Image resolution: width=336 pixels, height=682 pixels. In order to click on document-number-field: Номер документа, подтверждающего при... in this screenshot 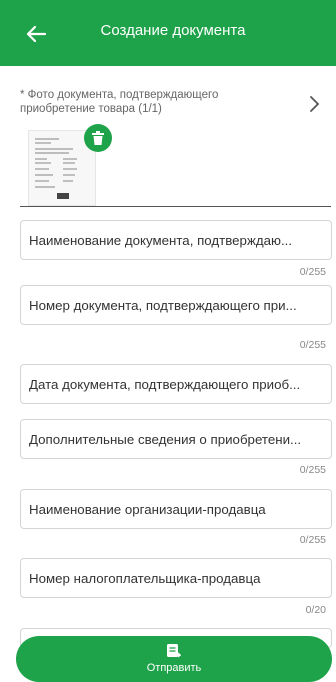, I will do `click(176, 305)`.